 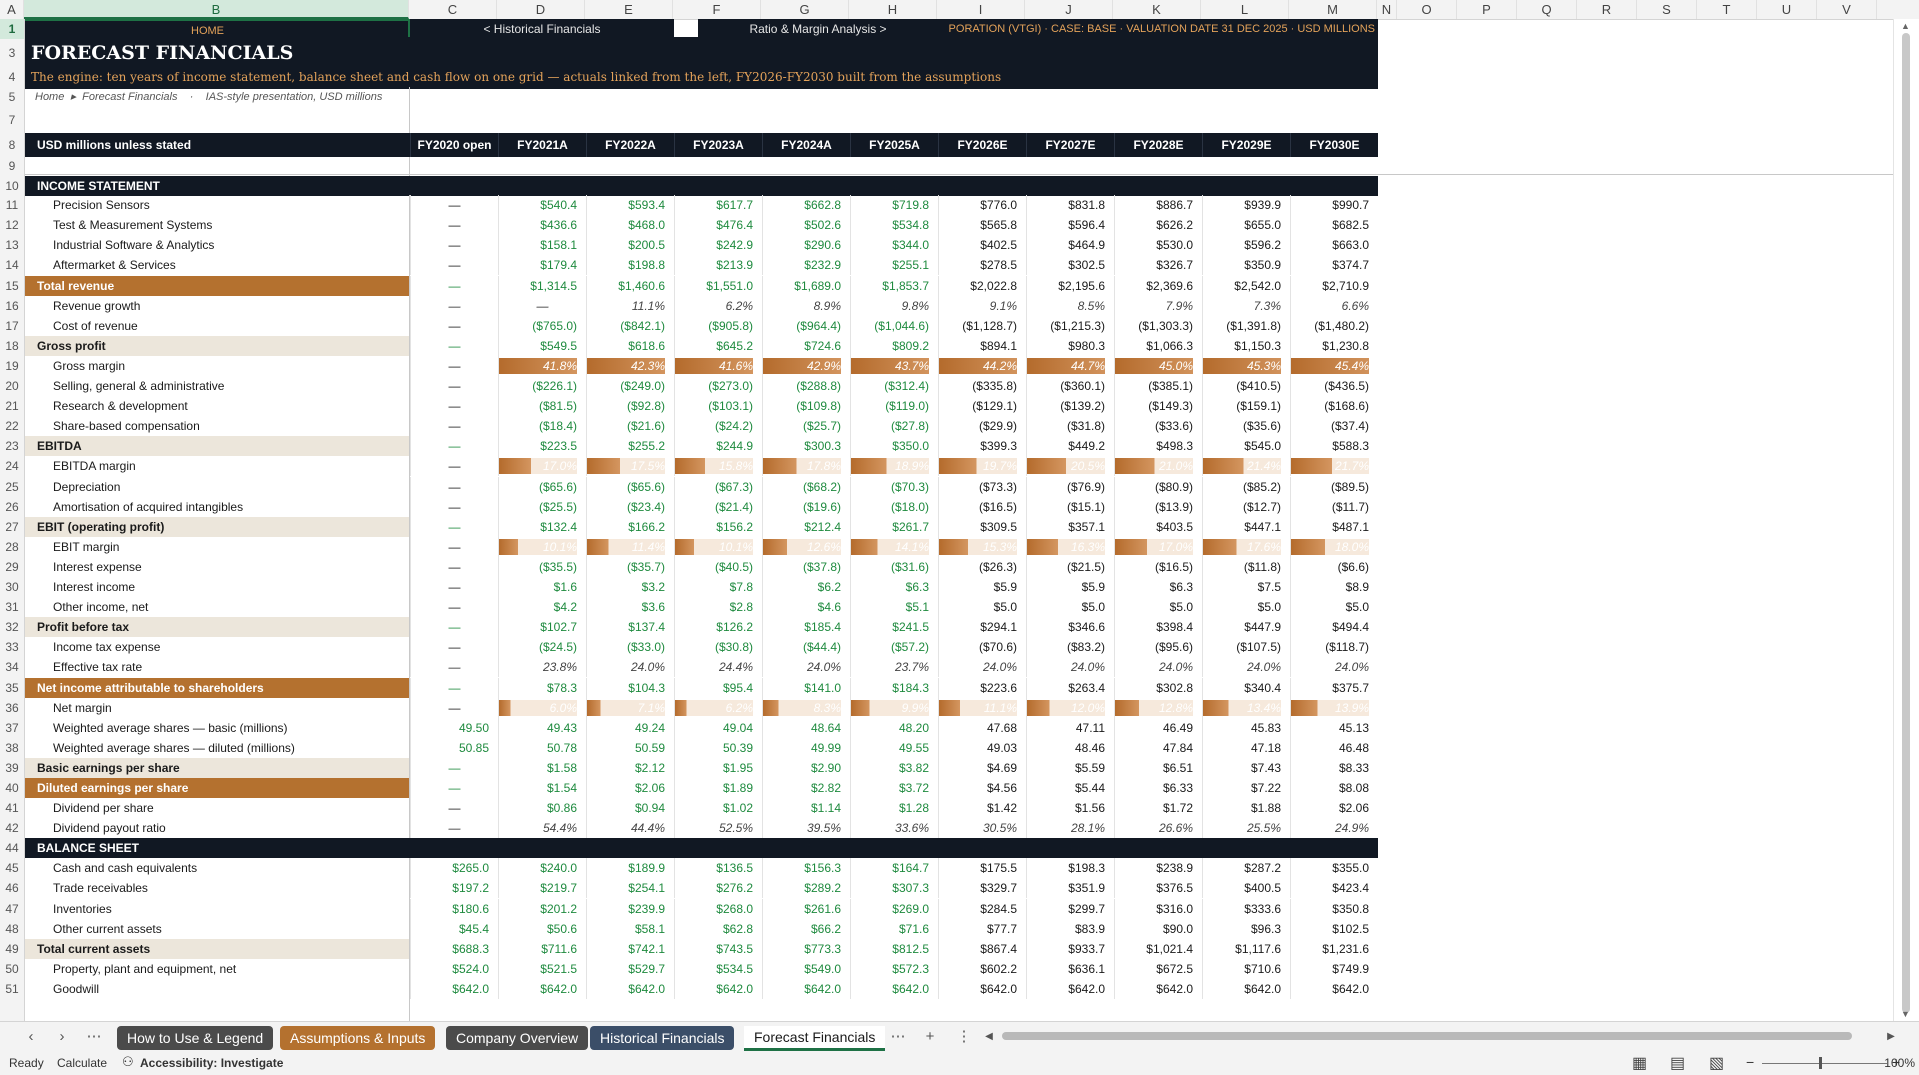 I want to click on value-cell: $0.94, so click(x=630, y=808).